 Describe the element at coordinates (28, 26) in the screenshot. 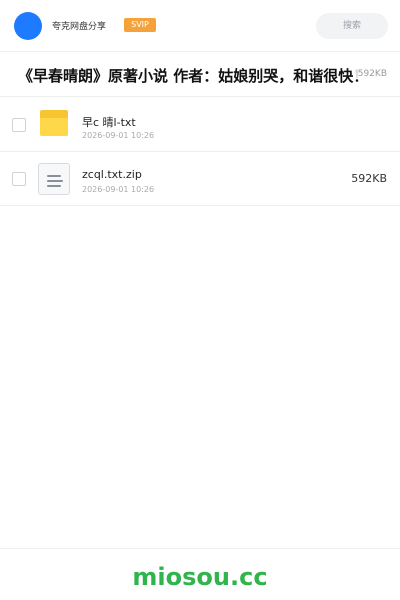

I see `avatar` at that location.